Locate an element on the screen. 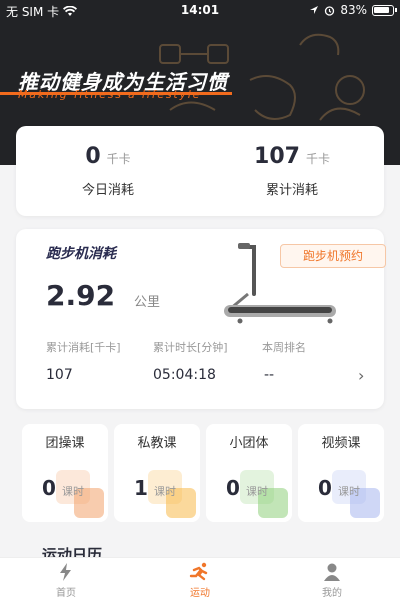 The height and width of the screenshot is (600, 400). tab-sport: 运动 is located at coordinates (200, 580).